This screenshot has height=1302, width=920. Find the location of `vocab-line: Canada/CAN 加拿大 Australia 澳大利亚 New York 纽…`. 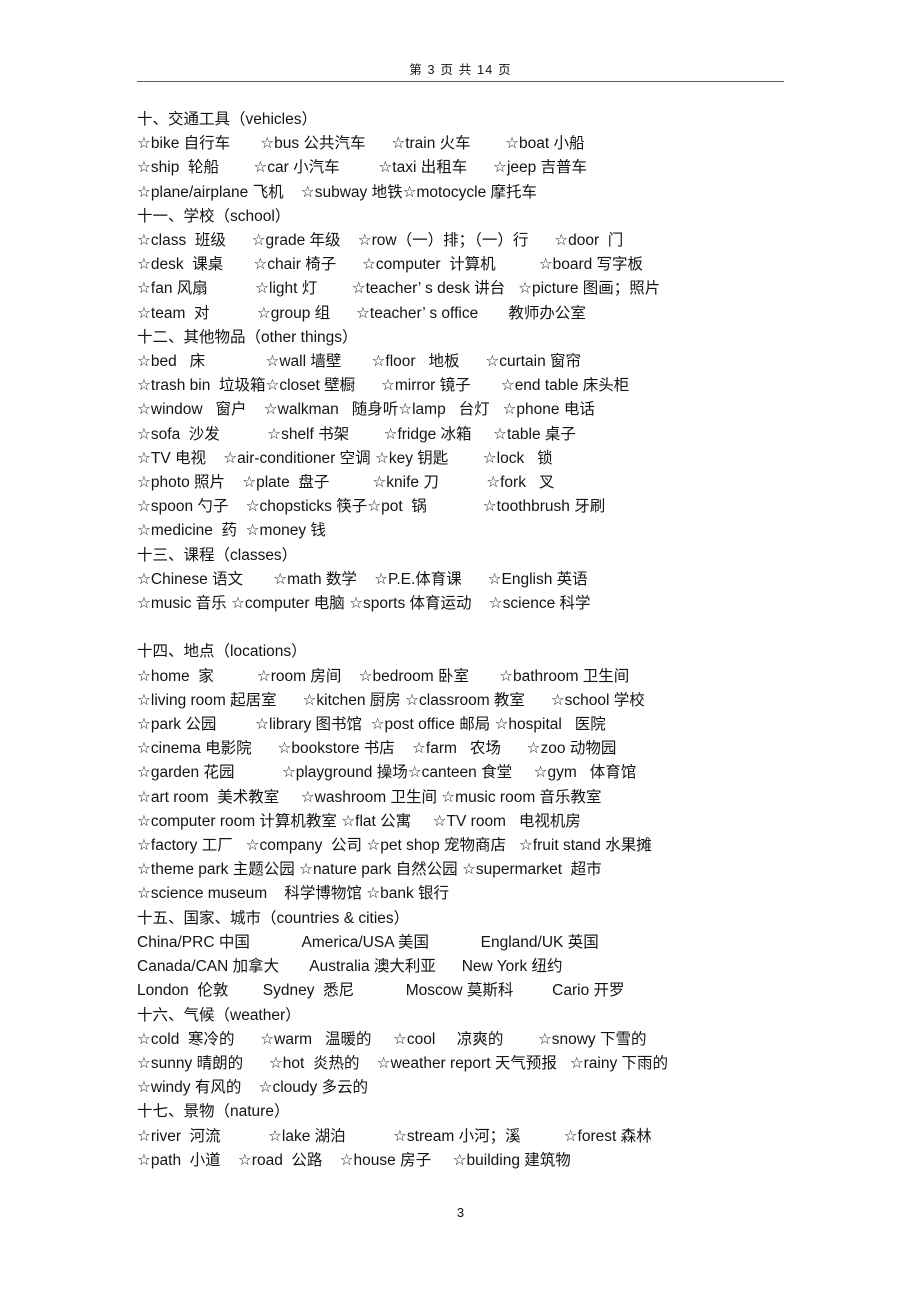

vocab-line: Canada/CAN 加拿大 Australia 澳大利亚 New York 纽… is located at coordinates (350, 967).